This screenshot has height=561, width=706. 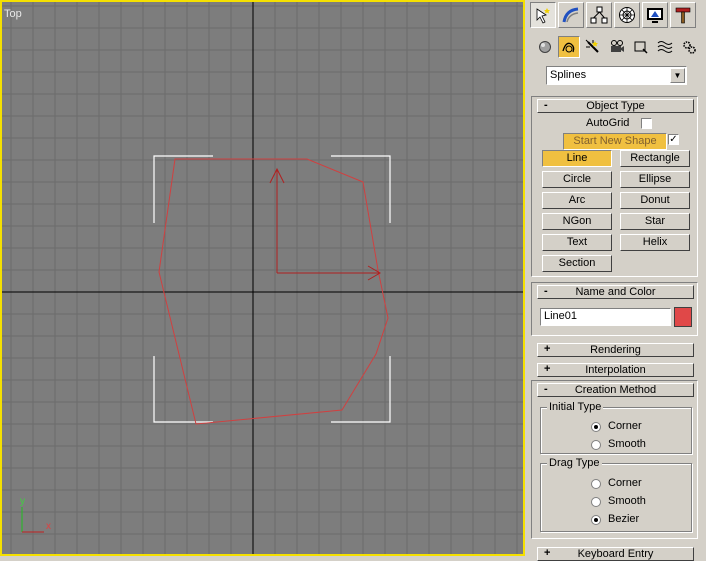 I want to click on spacewarps-category, so click(x=665, y=47).